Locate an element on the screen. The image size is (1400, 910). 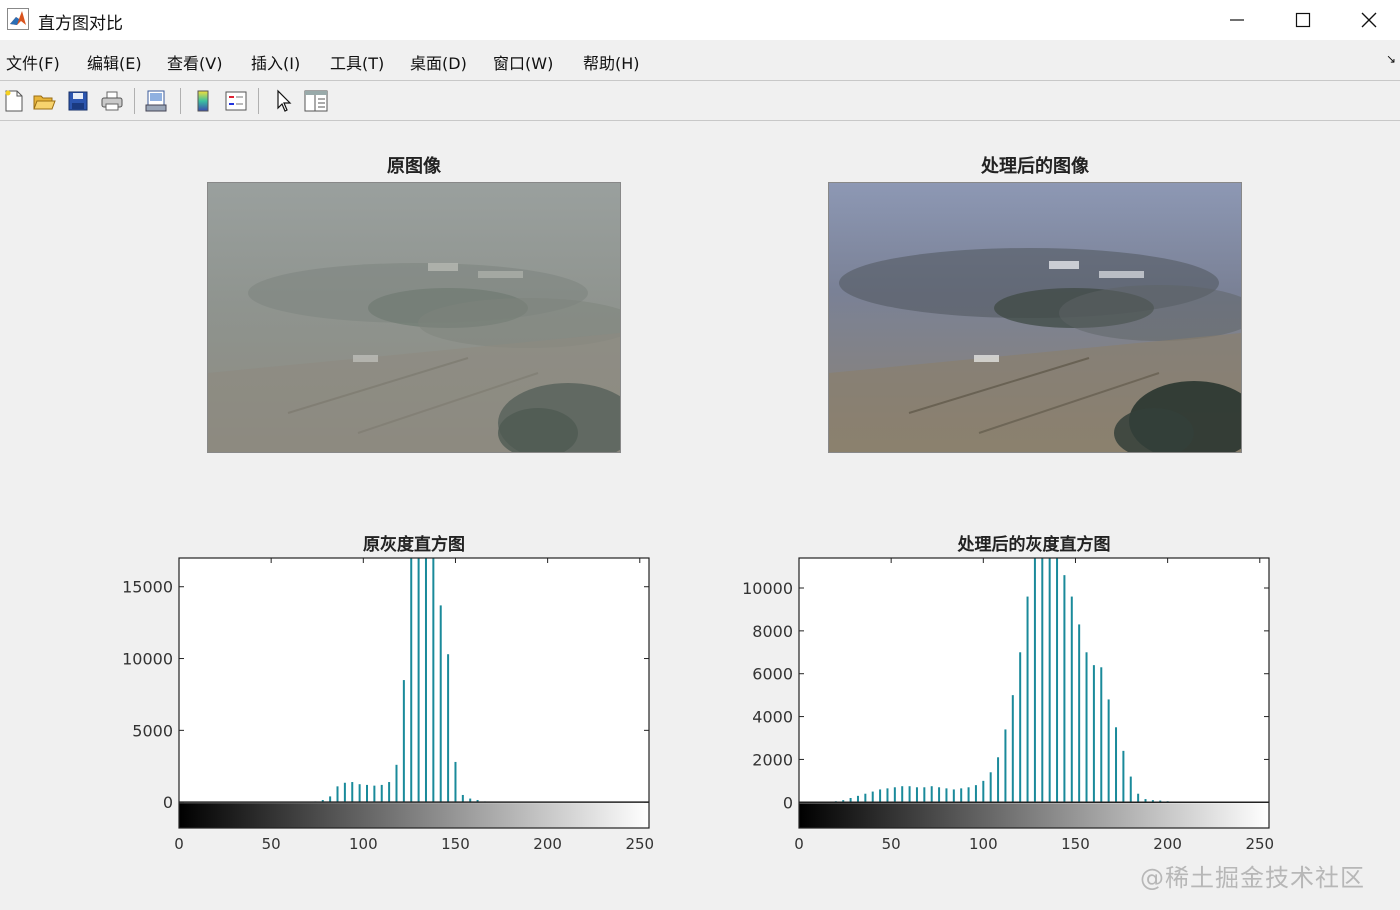
open-file-icon is located at coordinates (44, 102).